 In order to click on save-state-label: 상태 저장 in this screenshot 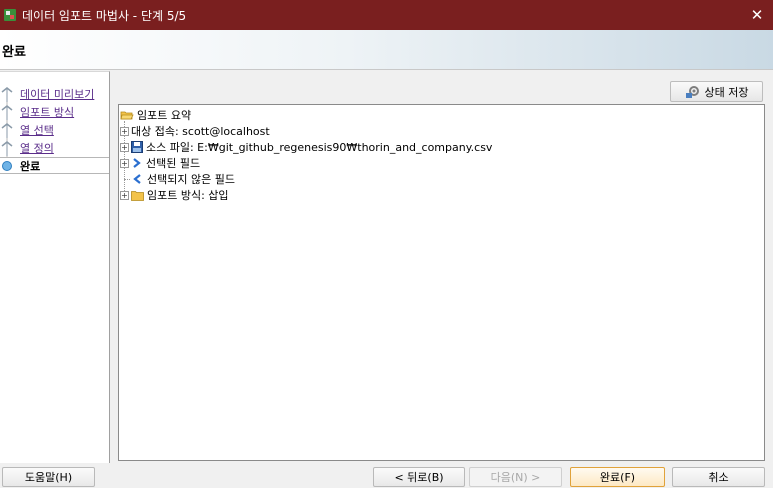, I will do `click(726, 92)`.